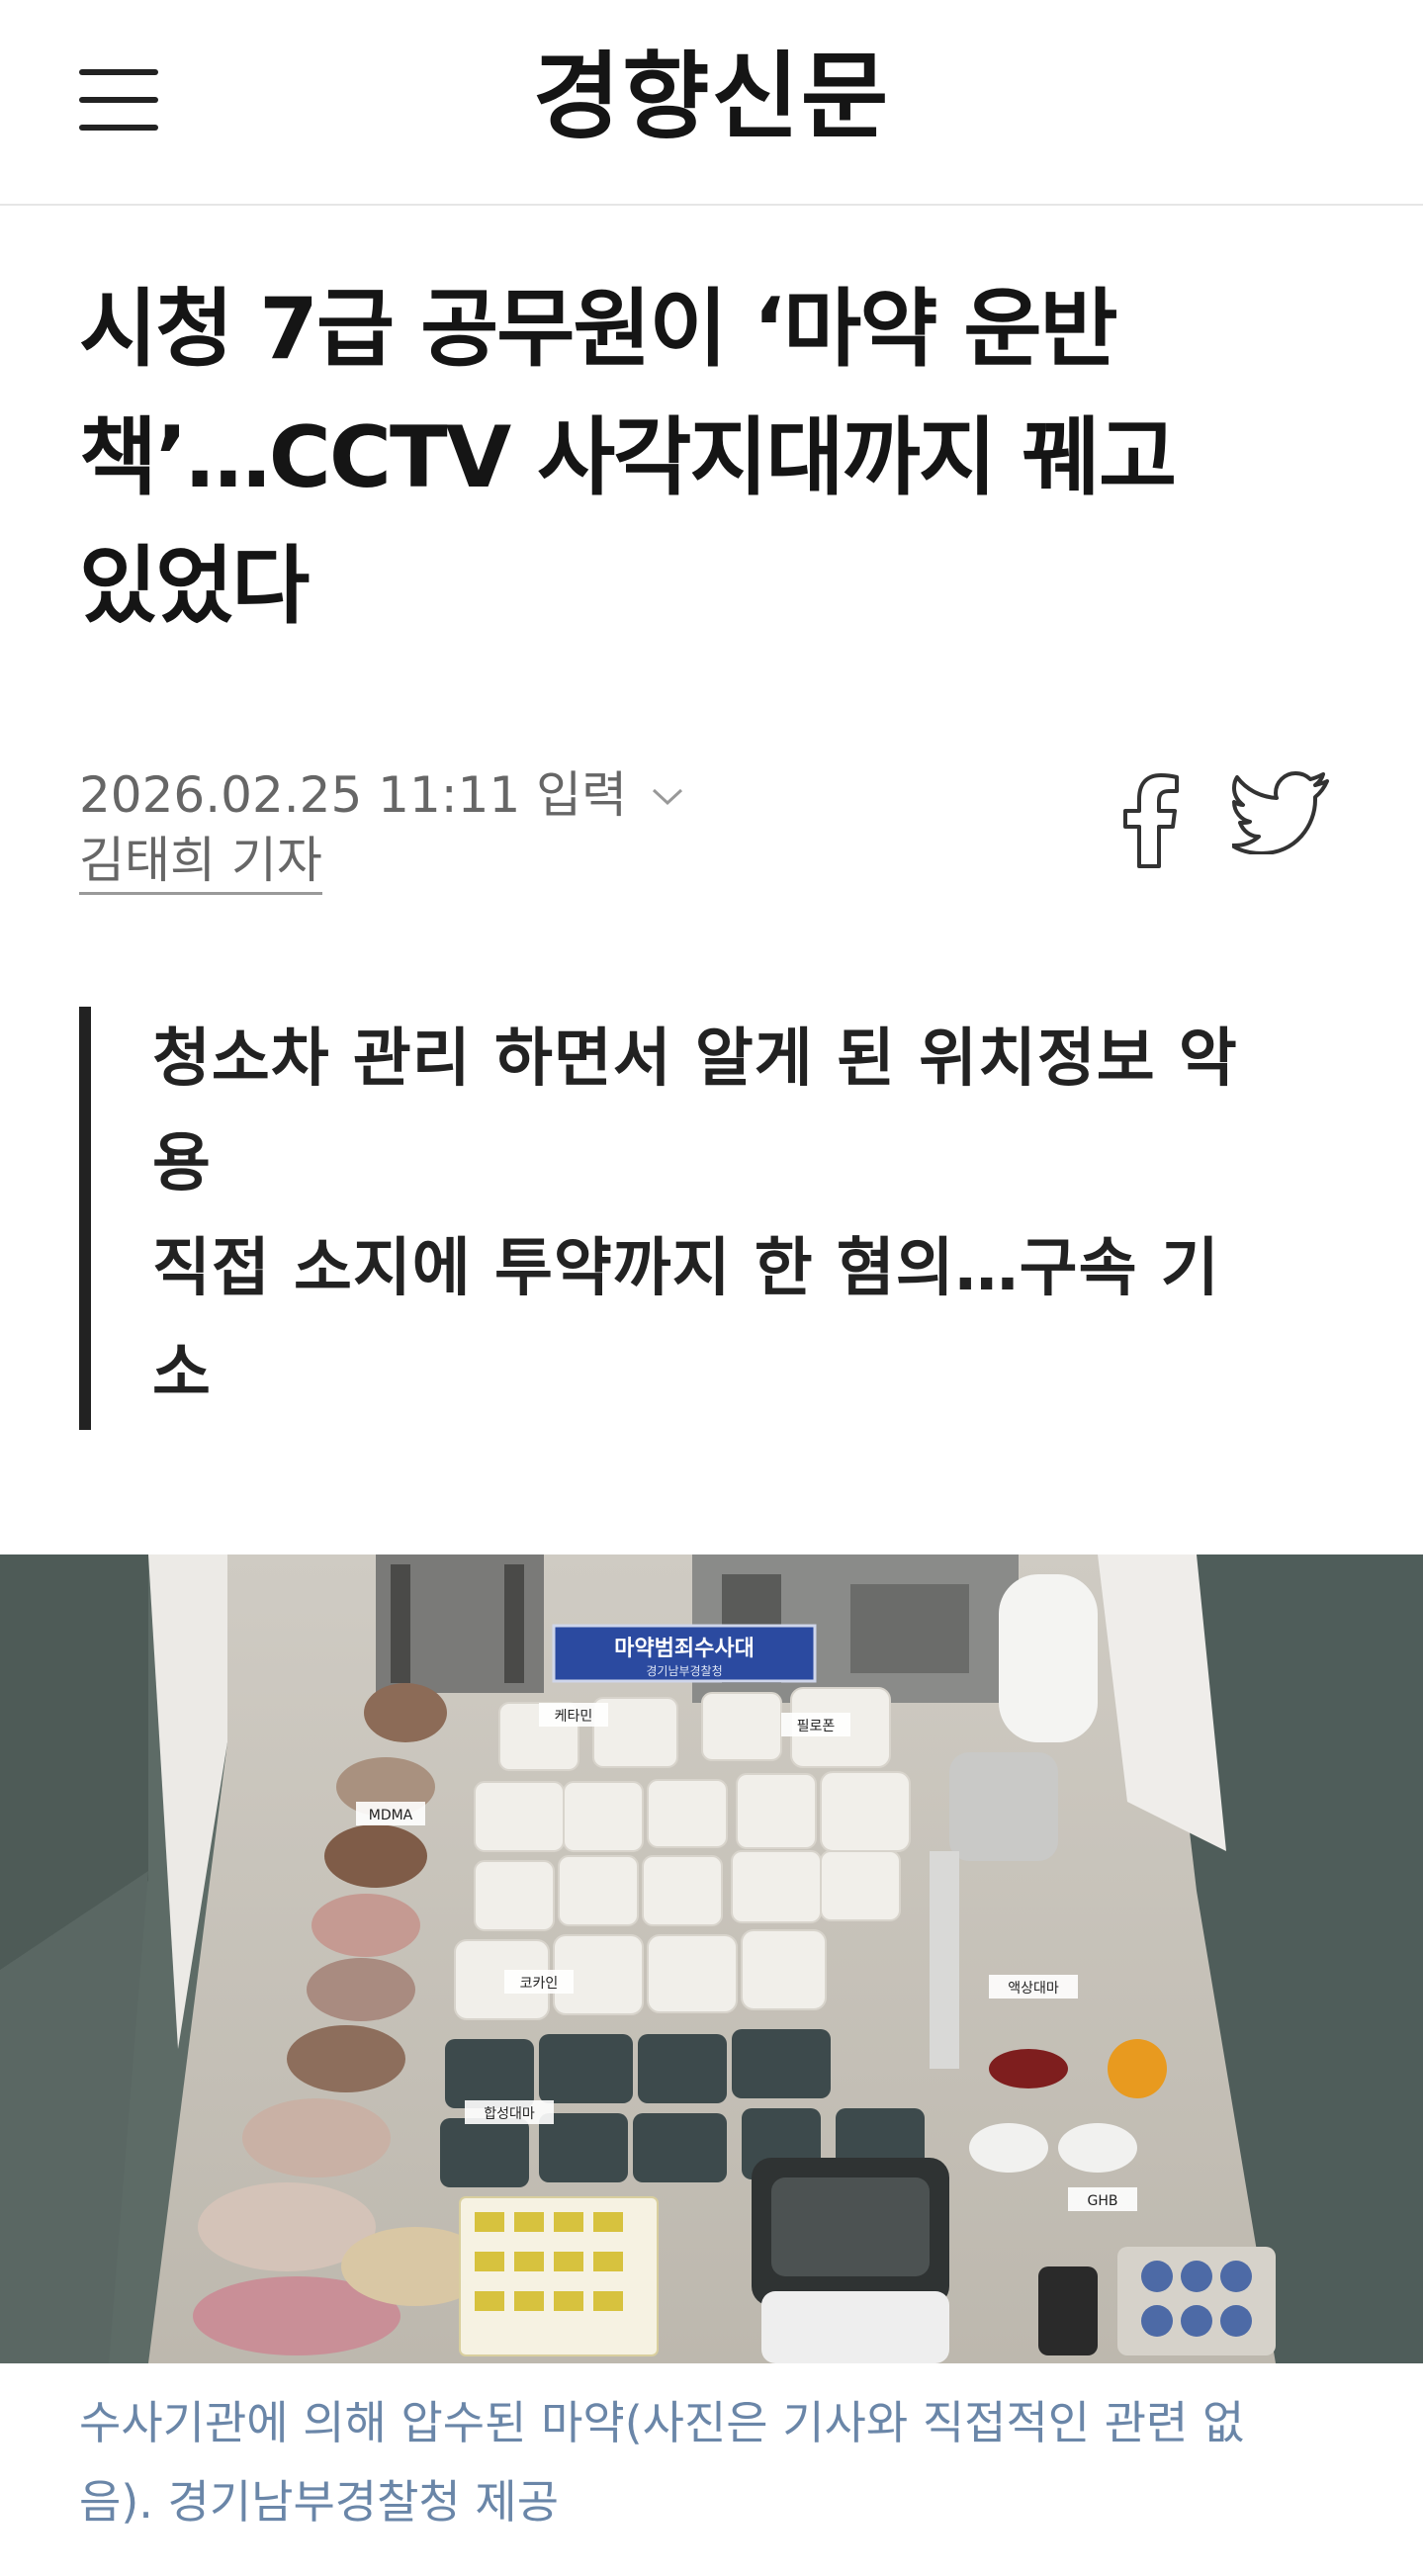 The width and height of the screenshot is (1423, 2576). What do you see at coordinates (574, 1717) in the screenshot?
I see `label-ketamine: 케타민` at bounding box center [574, 1717].